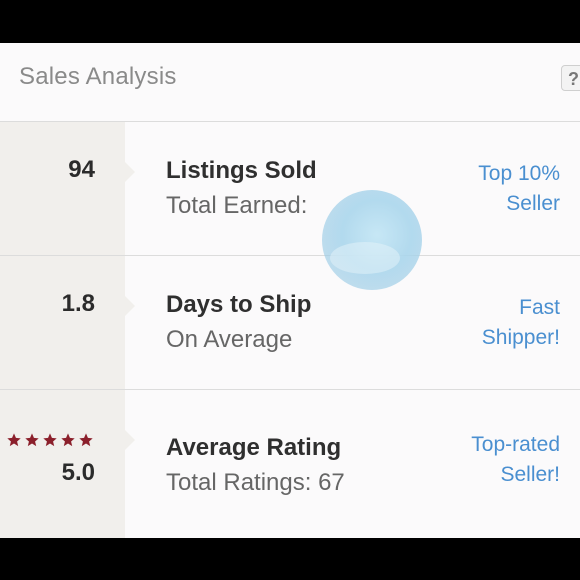  I want to click on average-rating-title: Average Rating, so click(254, 447).